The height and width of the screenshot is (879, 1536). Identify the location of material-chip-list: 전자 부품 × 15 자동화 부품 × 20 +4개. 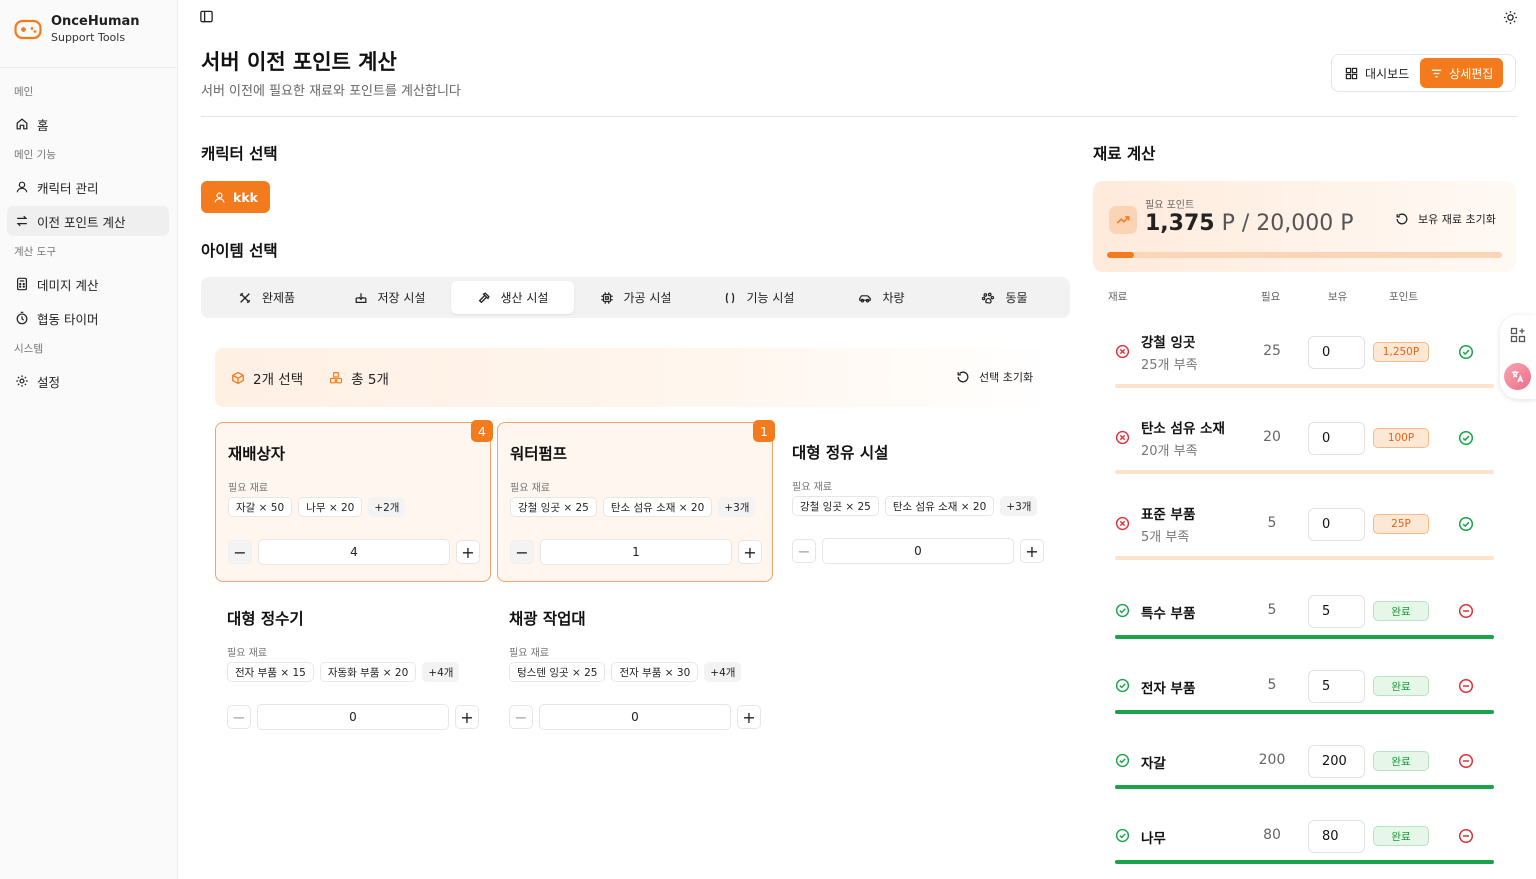
(343, 672).